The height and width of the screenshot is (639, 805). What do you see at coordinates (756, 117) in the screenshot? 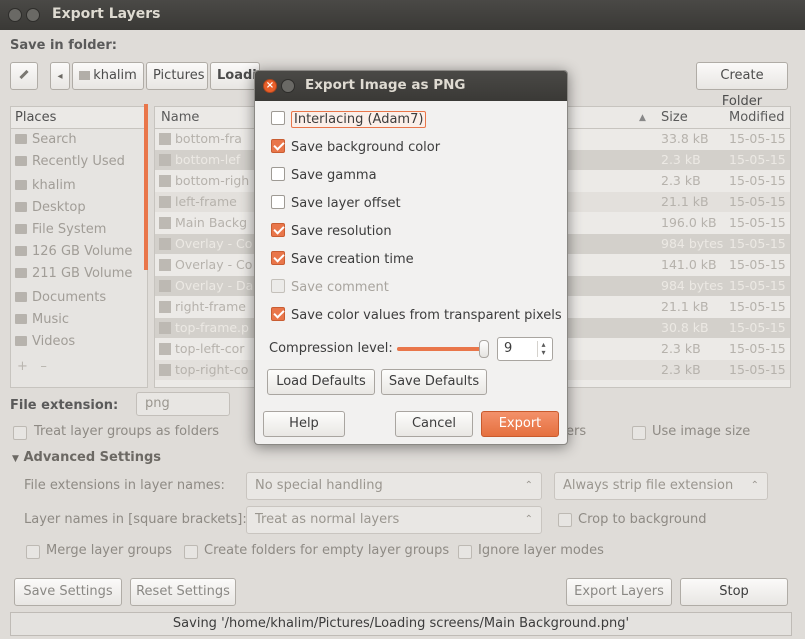
I see `column-modified: Modified` at bounding box center [756, 117].